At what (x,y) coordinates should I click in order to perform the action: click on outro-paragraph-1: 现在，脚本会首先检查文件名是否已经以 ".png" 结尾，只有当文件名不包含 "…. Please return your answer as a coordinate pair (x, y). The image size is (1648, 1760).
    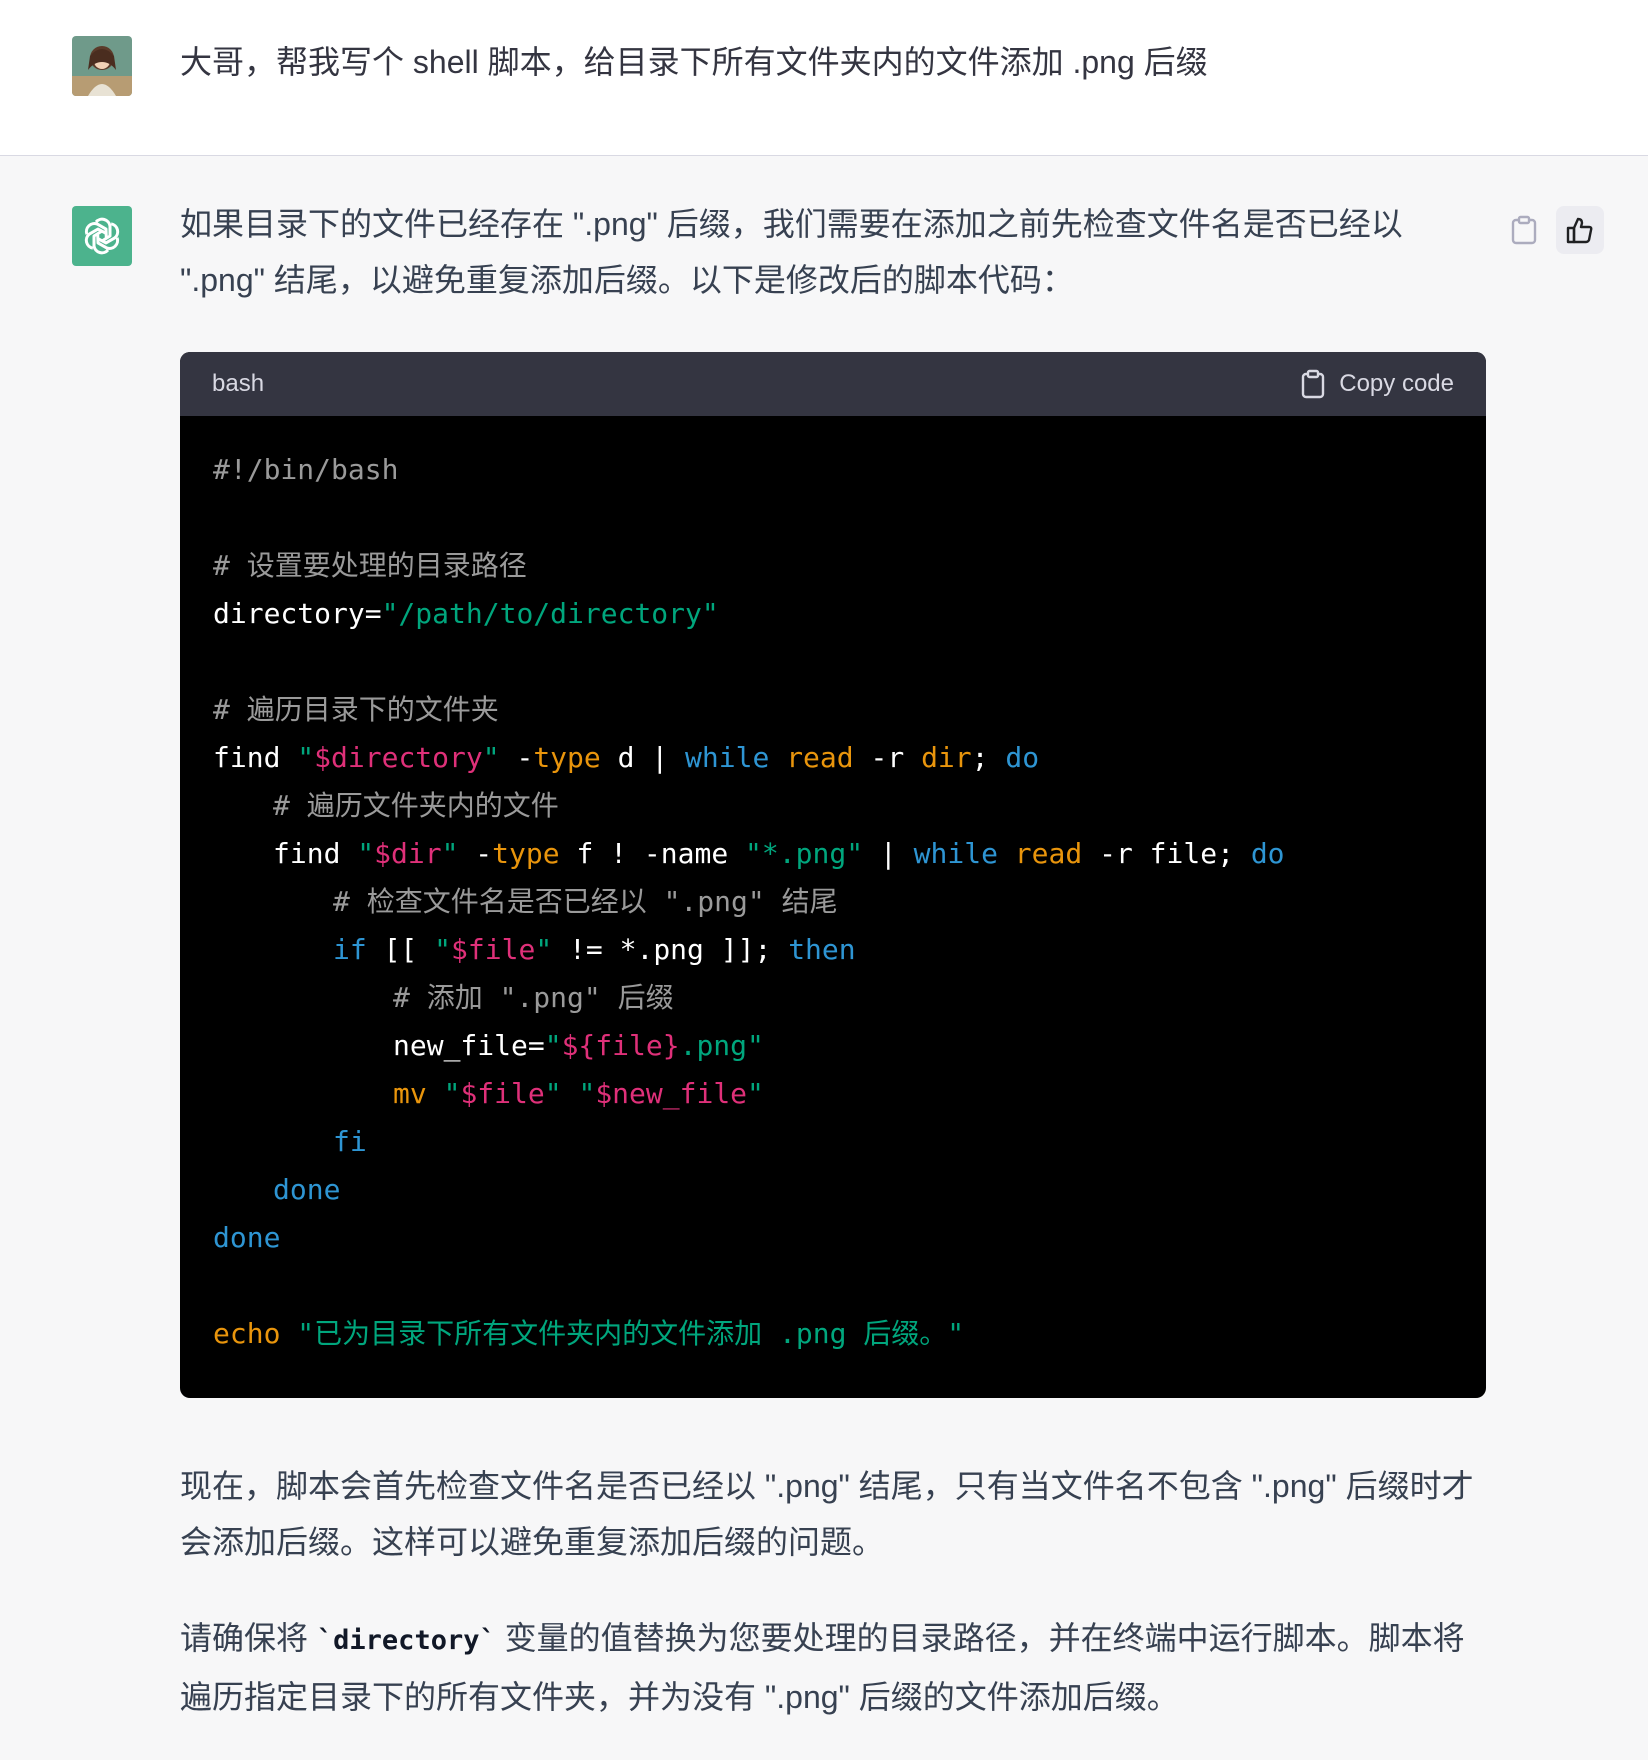
    Looking at the image, I should click on (827, 1514).